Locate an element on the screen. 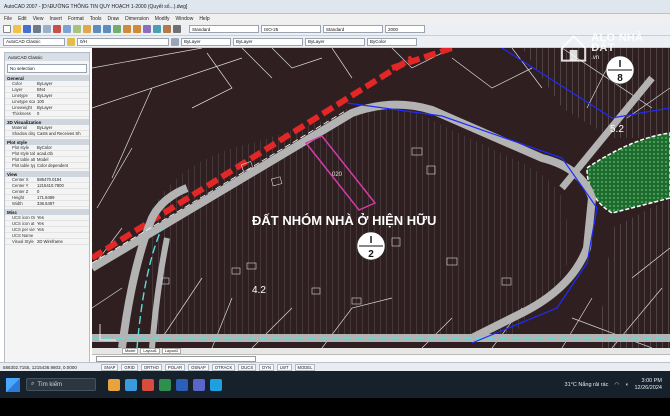 This screenshot has width=670, height=416. property-value: 2D Wireframe is located at coordinates (62, 241).